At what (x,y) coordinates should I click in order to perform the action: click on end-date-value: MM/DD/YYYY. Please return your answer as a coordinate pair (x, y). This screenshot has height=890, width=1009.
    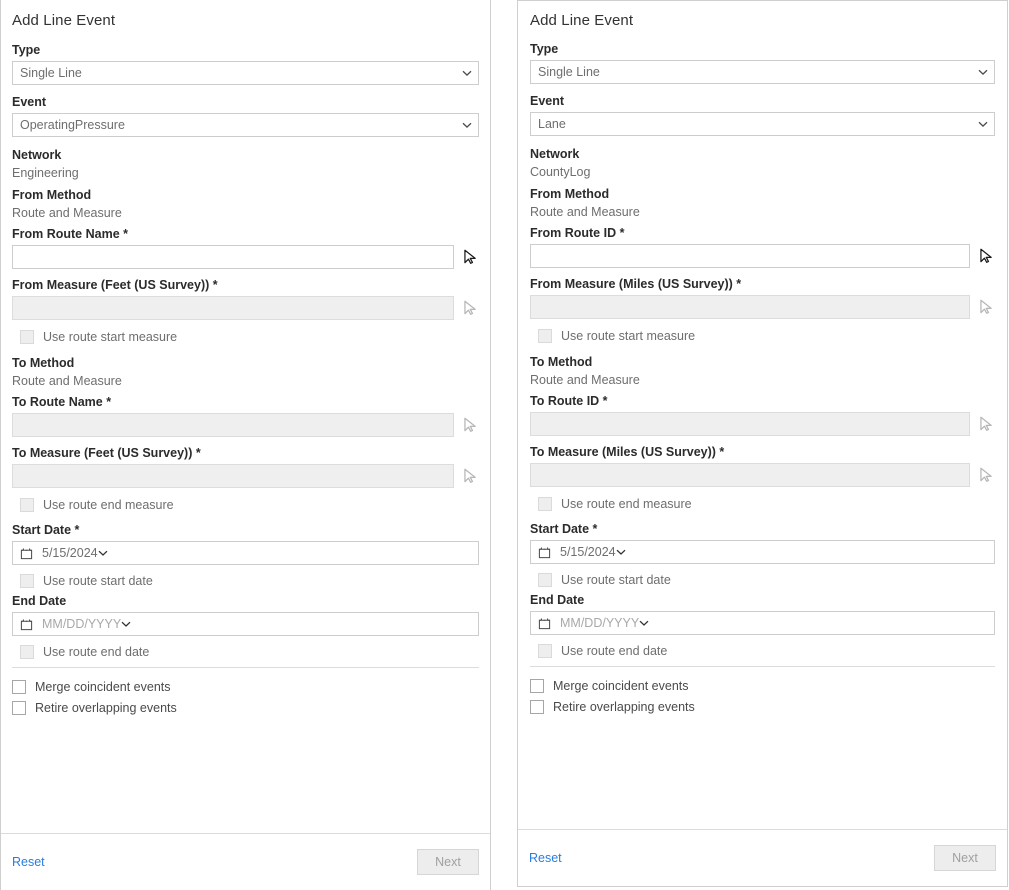
    Looking at the image, I should click on (600, 623).